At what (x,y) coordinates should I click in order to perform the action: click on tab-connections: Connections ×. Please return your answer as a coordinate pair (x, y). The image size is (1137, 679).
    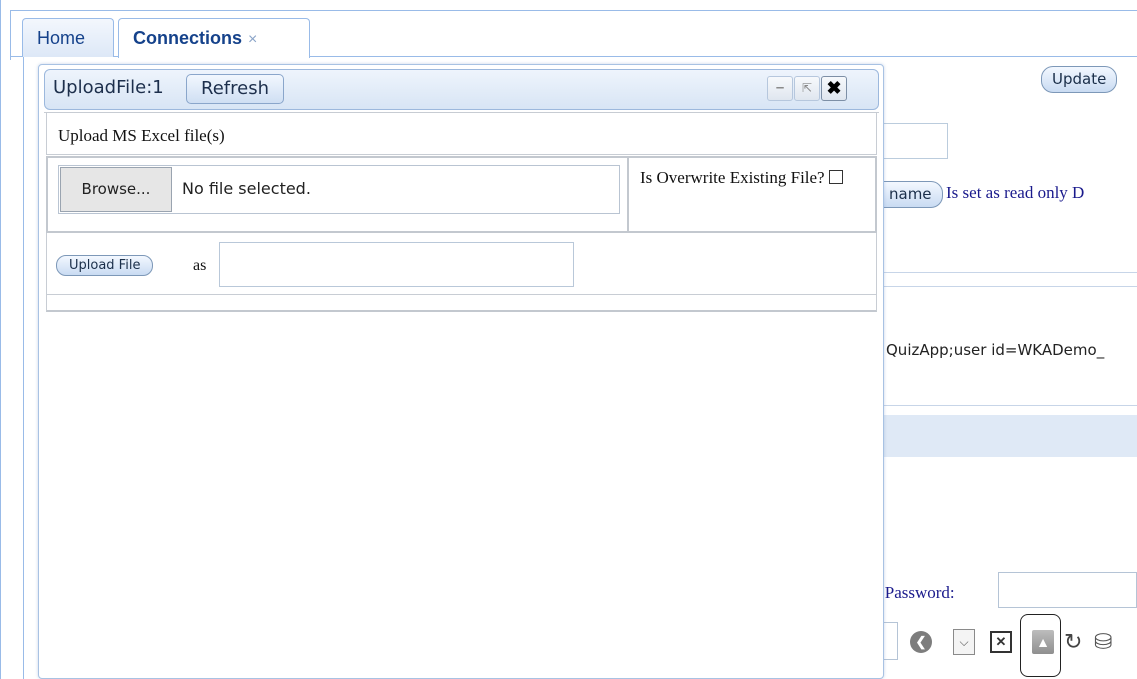
    Looking at the image, I should click on (214, 38).